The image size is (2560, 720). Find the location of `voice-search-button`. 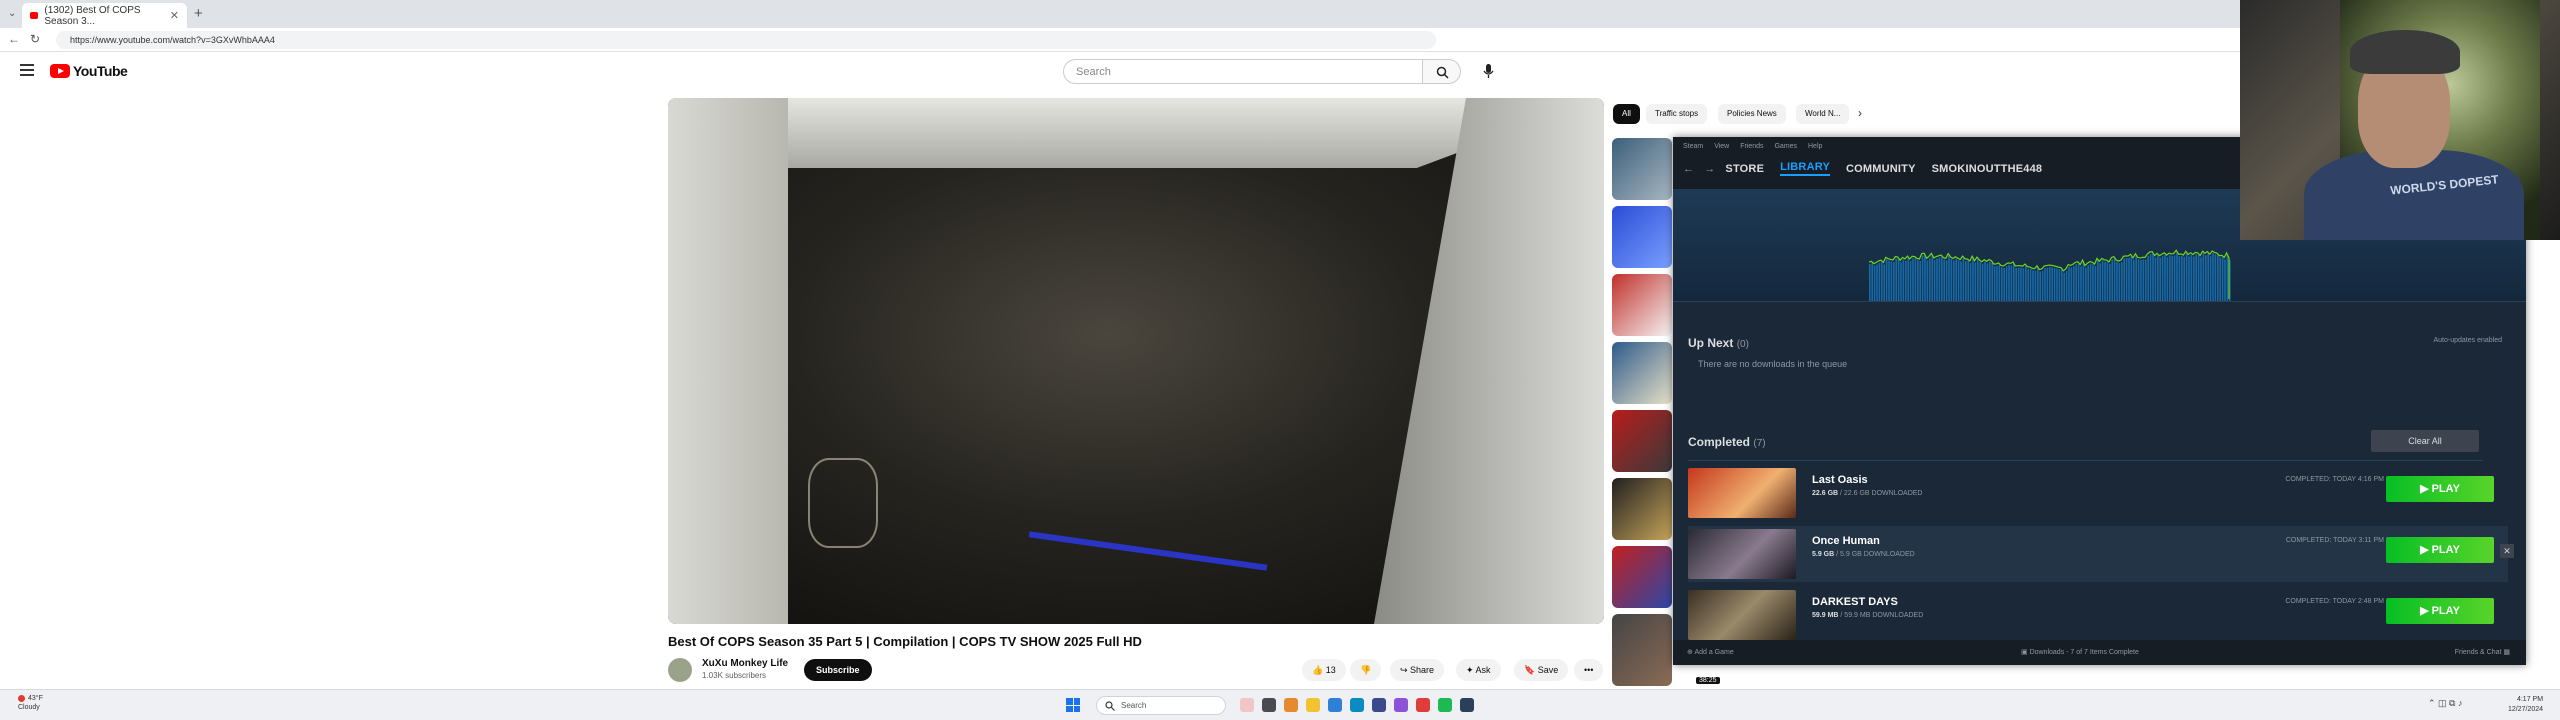

voice-search-button is located at coordinates (1488, 71).